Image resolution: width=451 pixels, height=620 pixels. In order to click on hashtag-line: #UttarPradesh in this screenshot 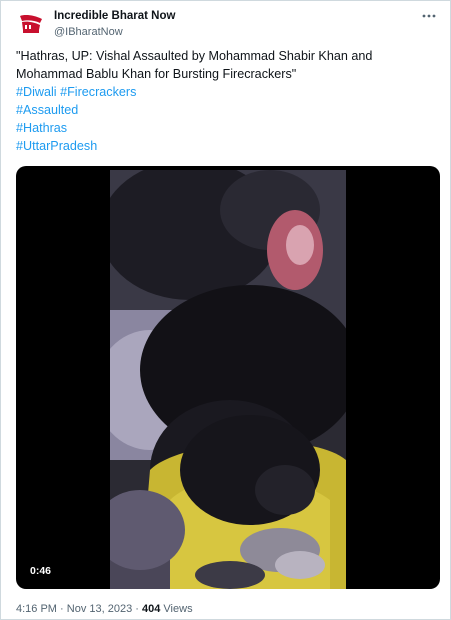, I will do `click(226, 146)`.